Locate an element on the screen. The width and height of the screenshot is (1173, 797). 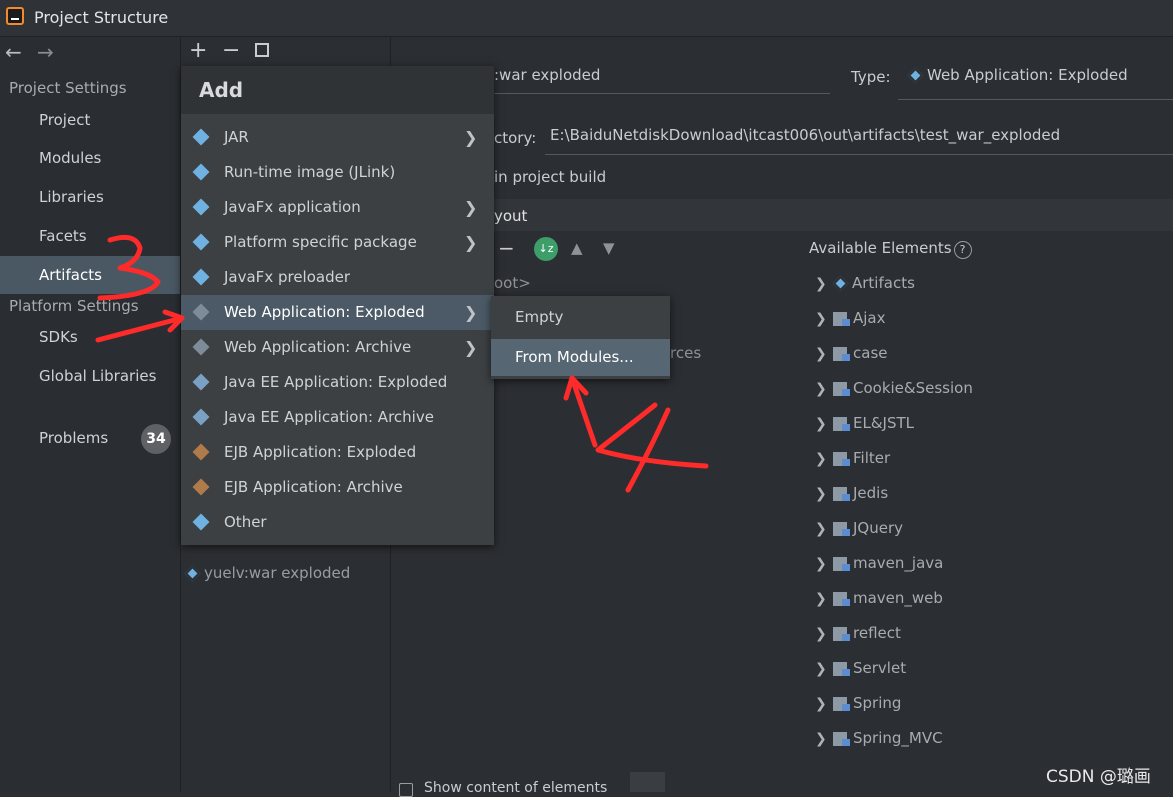
sidebar-item-project: Project is located at coordinates (90, 120).